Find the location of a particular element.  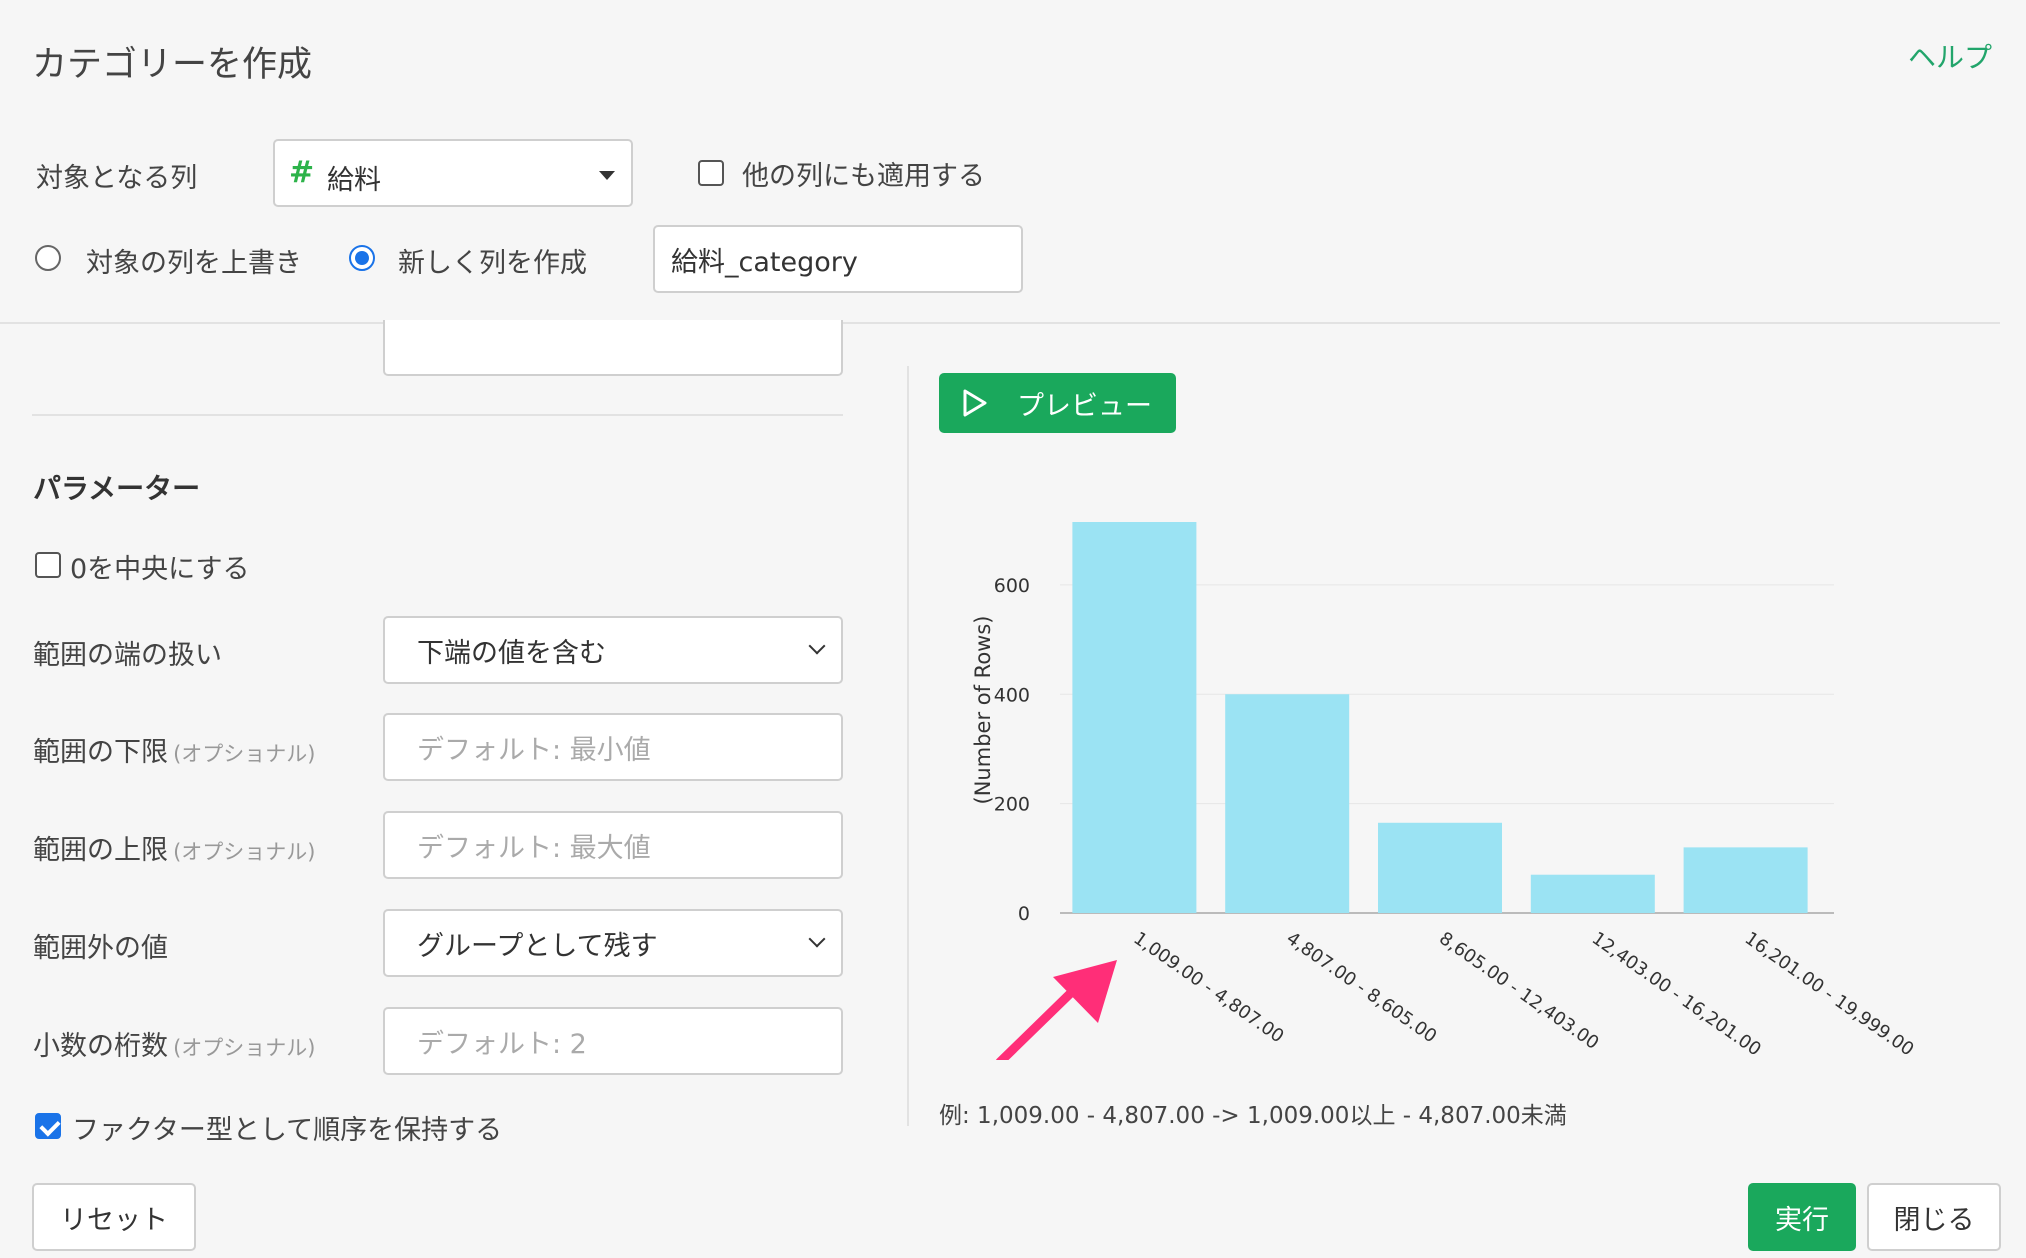

lower-bound-label-group: 範囲の下限 (オプショナル) is located at coordinates (174, 749).